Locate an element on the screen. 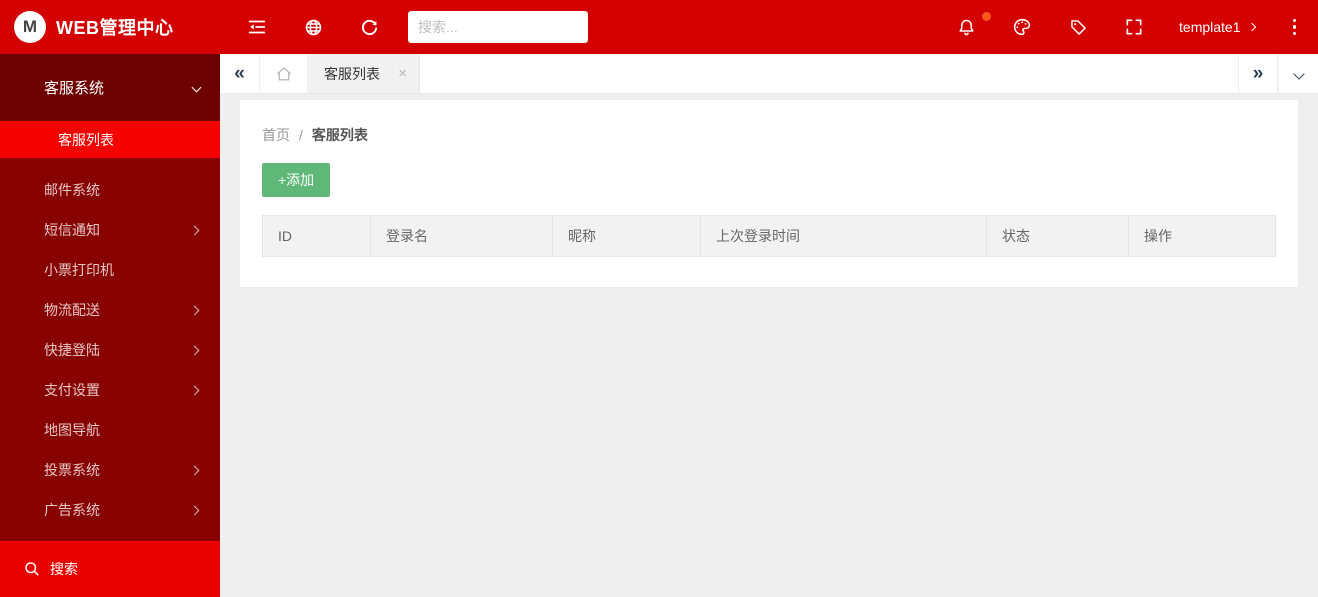 This screenshot has width=1318, height=597. sidebar-item-label: 支付设置 is located at coordinates (72, 390).